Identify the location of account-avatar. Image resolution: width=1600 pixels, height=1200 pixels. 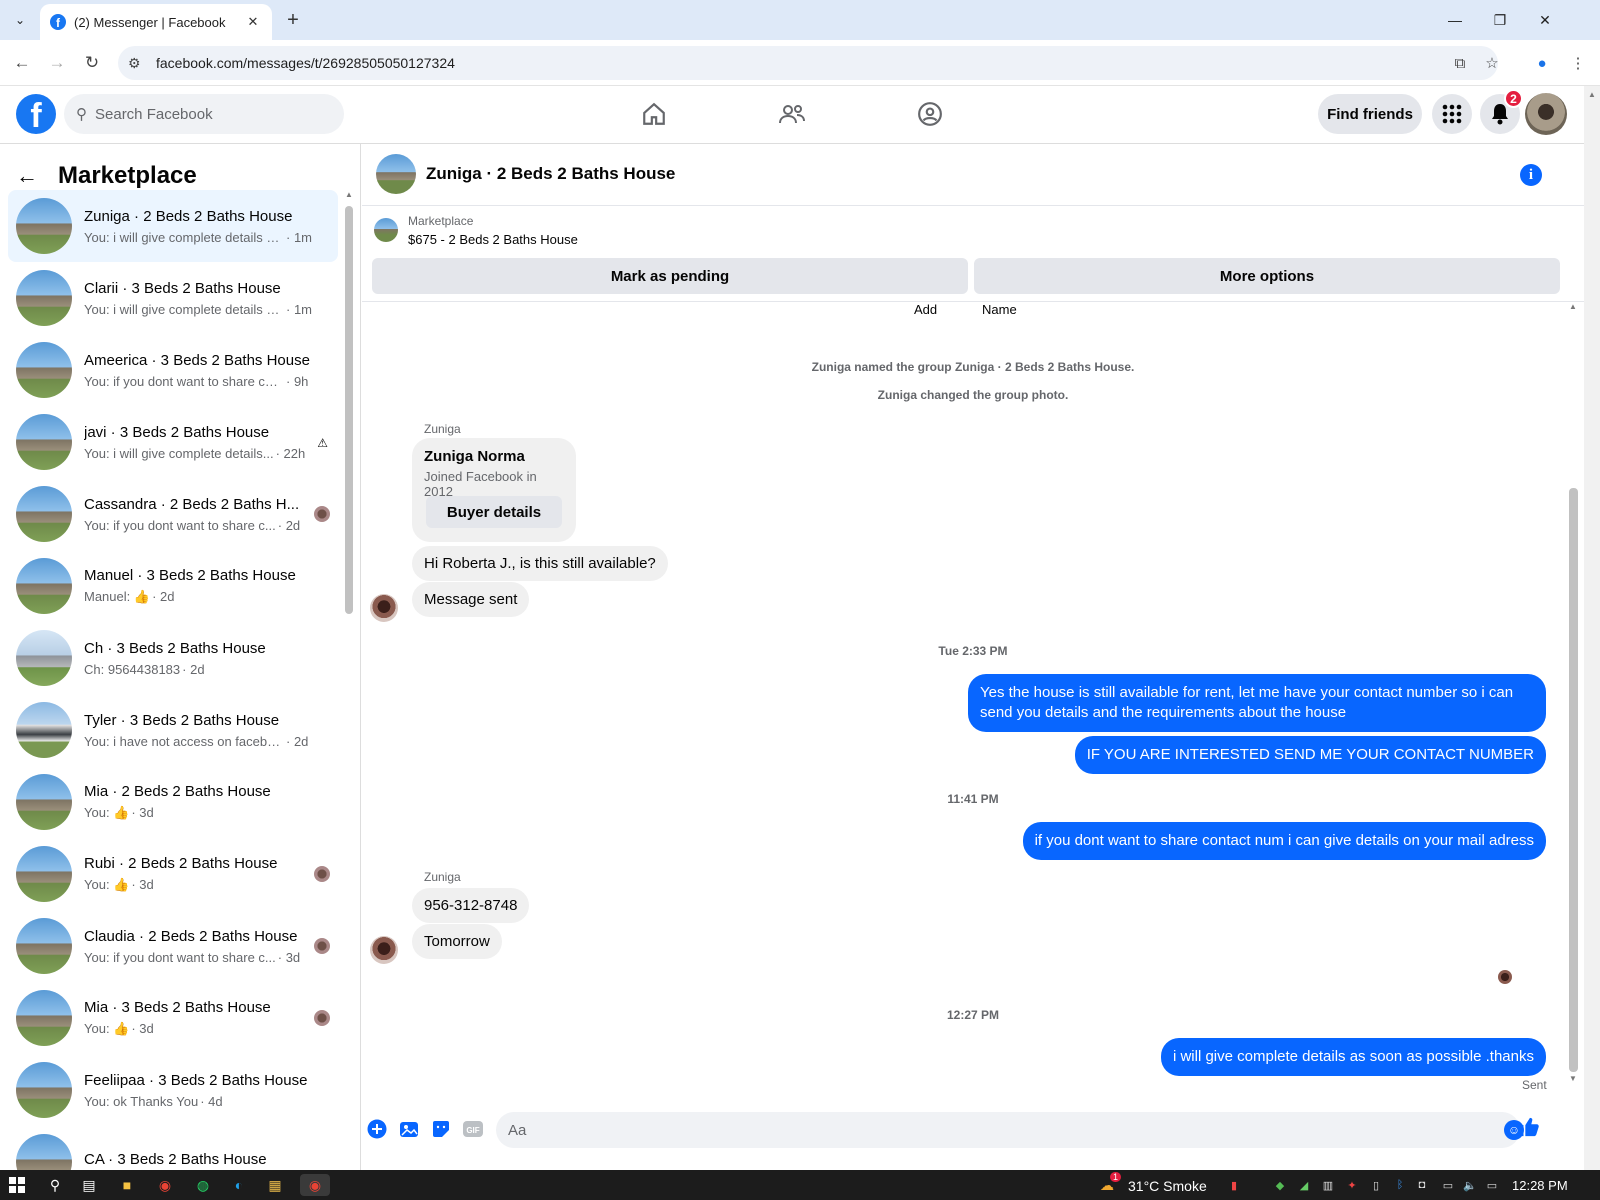
(1546, 114).